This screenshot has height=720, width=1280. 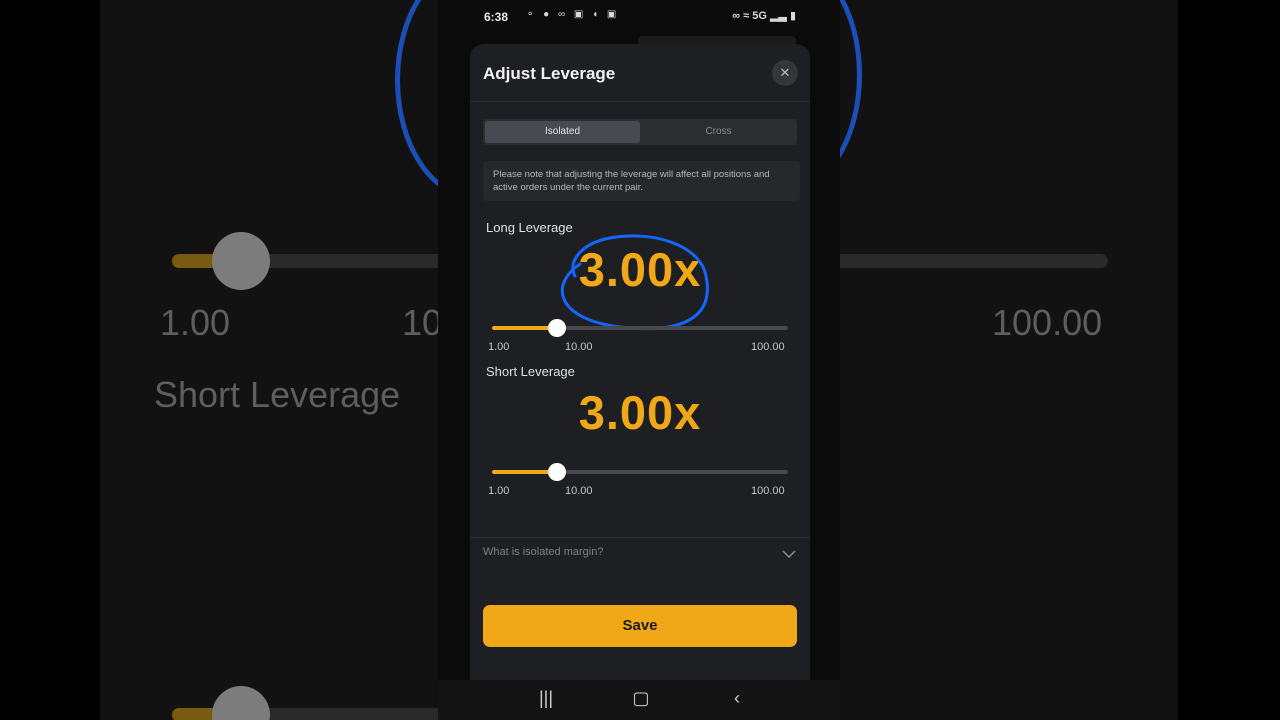 What do you see at coordinates (640, 555) in the screenshot?
I see `isolated-margin-faq: What is isolated margin?` at bounding box center [640, 555].